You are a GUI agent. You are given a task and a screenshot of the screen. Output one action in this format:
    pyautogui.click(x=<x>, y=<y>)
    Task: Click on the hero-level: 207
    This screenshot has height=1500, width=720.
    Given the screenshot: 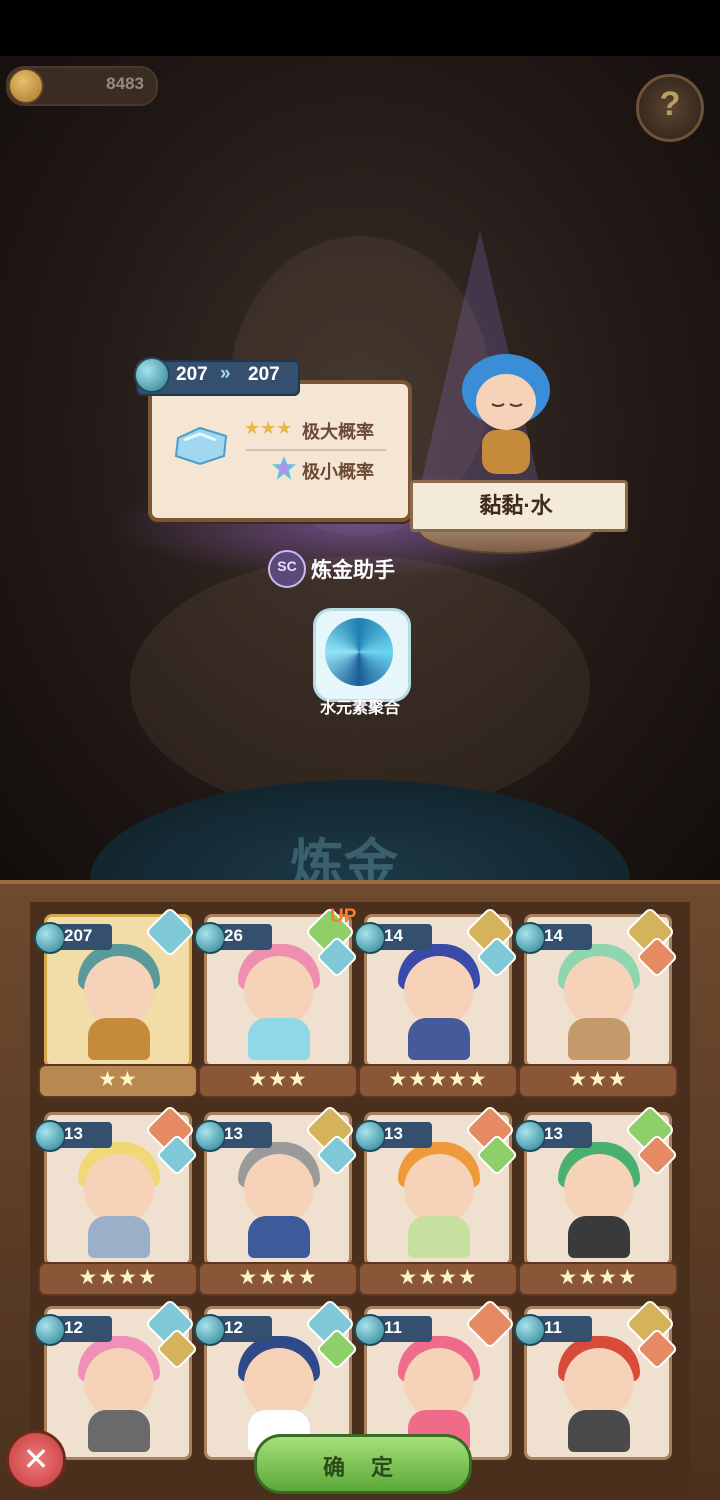 What is the action you would take?
    pyautogui.click(x=78, y=935)
    